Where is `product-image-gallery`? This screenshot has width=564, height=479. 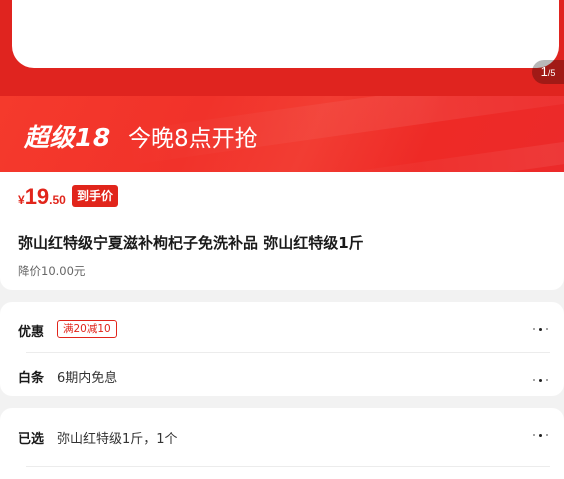 product-image-gallery is located at coordinates (285, 34).